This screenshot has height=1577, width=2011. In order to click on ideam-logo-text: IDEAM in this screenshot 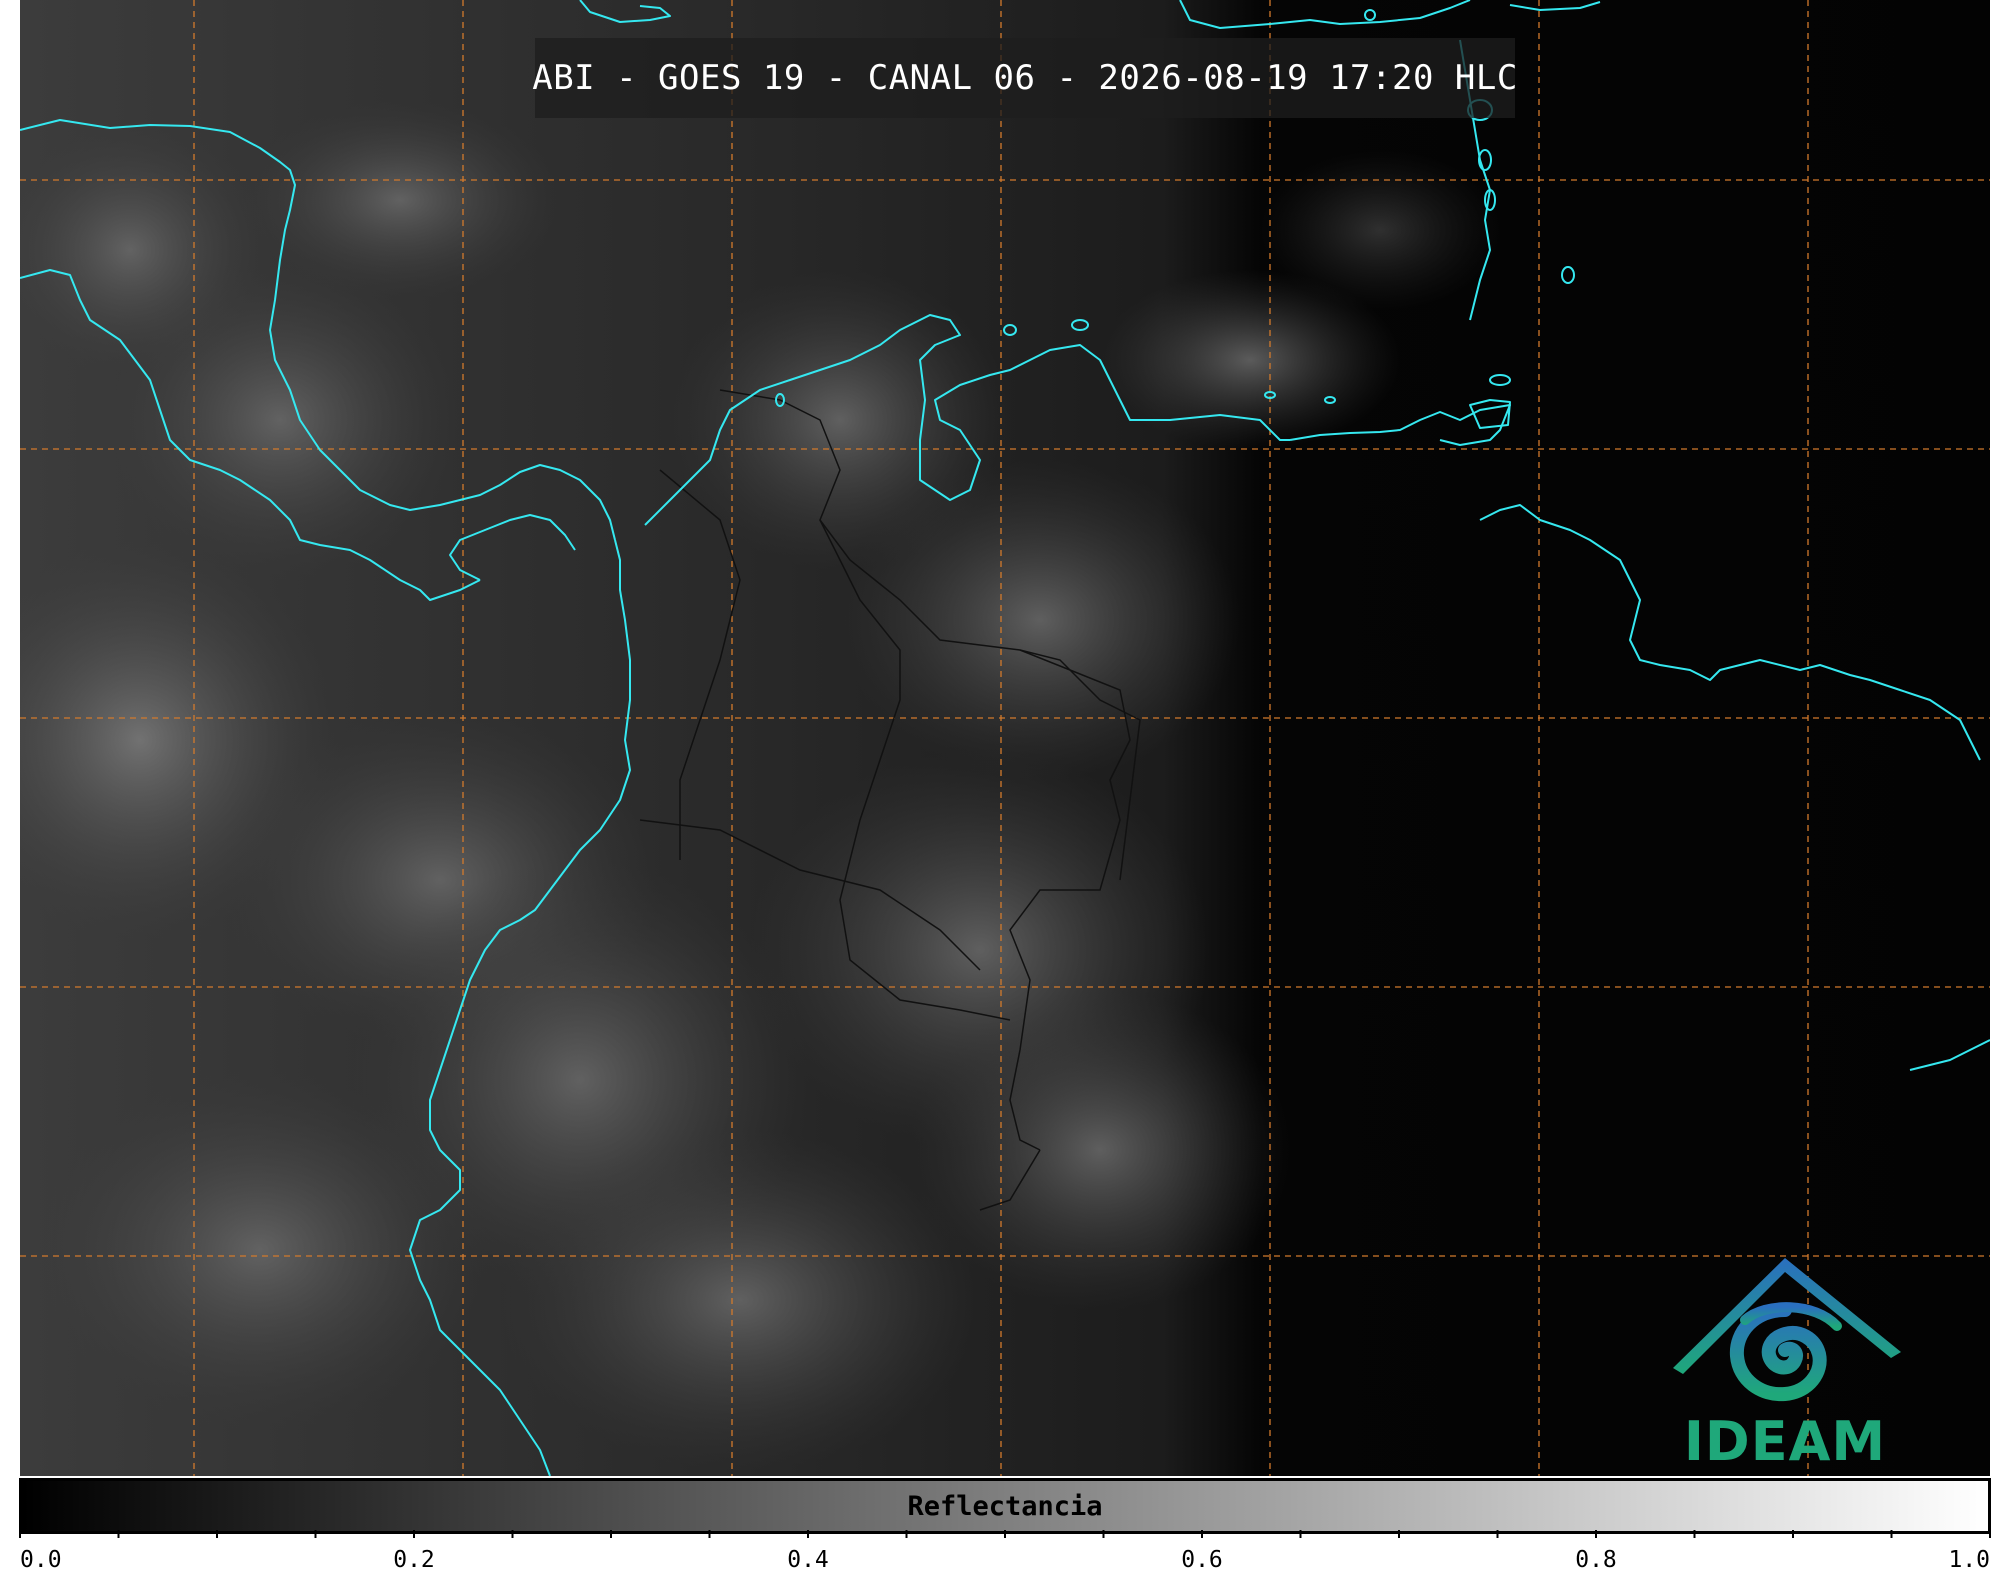, I will do `click(1785, 1441)`.